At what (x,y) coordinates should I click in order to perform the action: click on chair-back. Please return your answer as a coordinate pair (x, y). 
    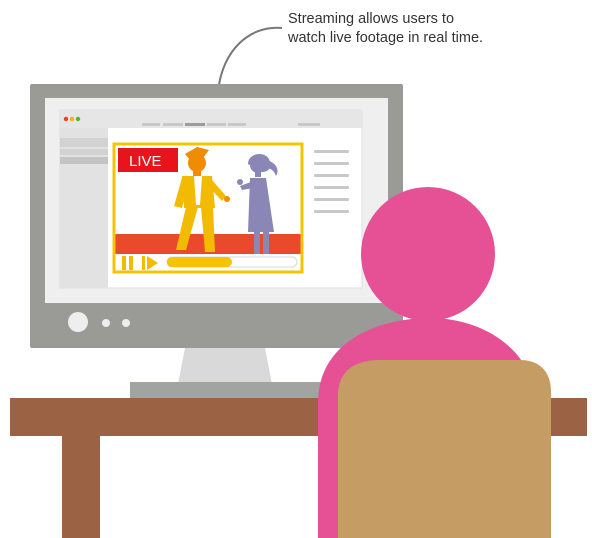
    Looking at the image, I should click on (444, 449).